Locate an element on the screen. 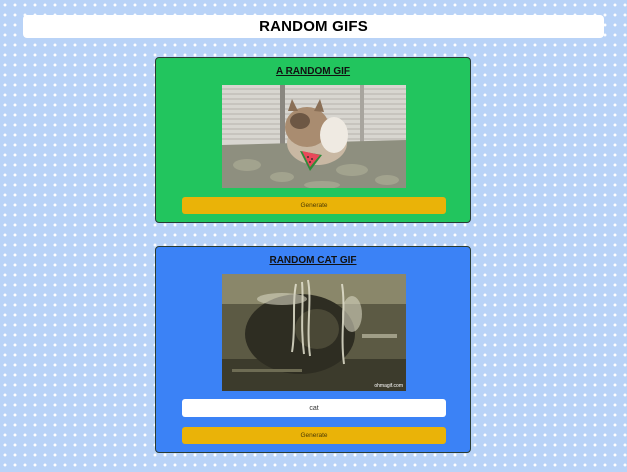 The height and width of the screenshot is (472, 627). page-header: RANDOM GIFS is located at coordinates (313, 26).